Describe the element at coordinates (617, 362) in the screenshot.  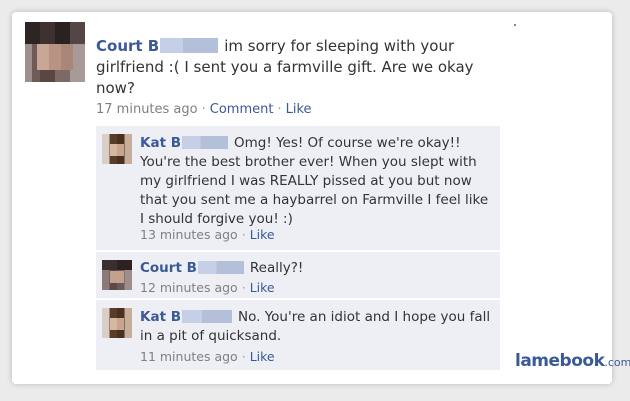
I see `watermark-tld: .com` at that location.